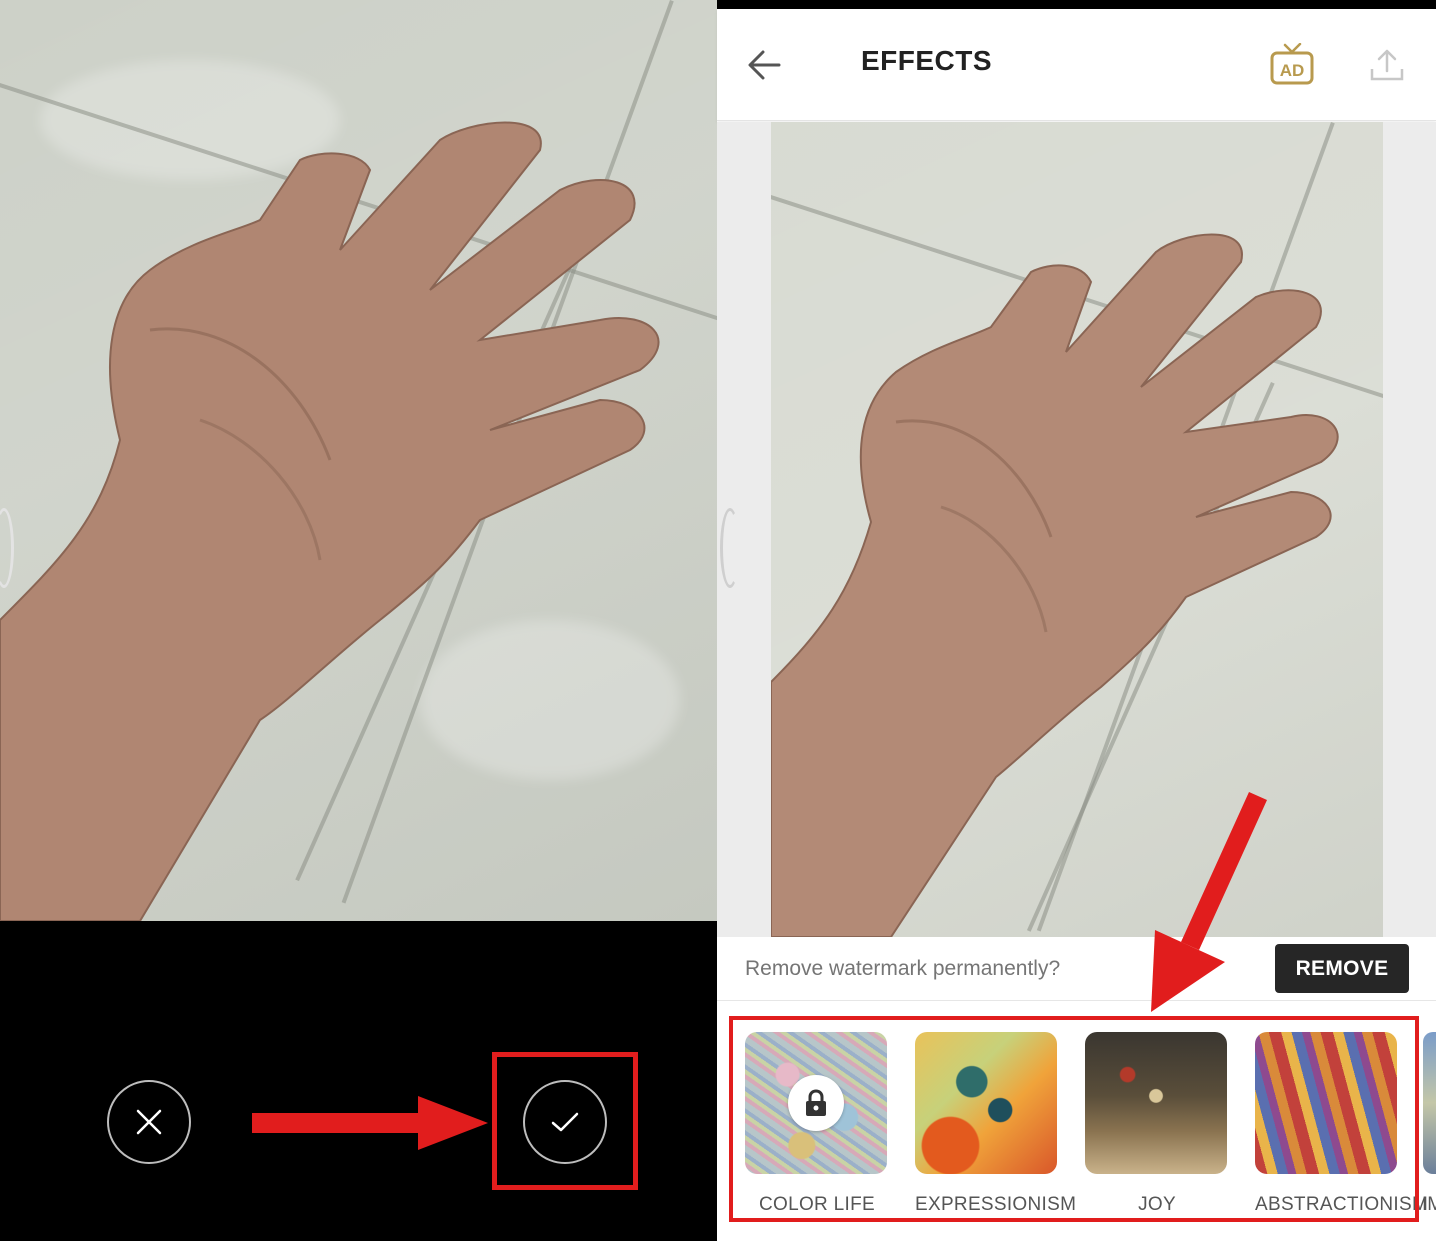 This screenshot has height=1241, width=1436. What do you see at coordinates (1076, 969) in the screenshot?
I see `watermark-bar: Remove watermark permanently? REMOVE` at bounding box center [1076, 969].